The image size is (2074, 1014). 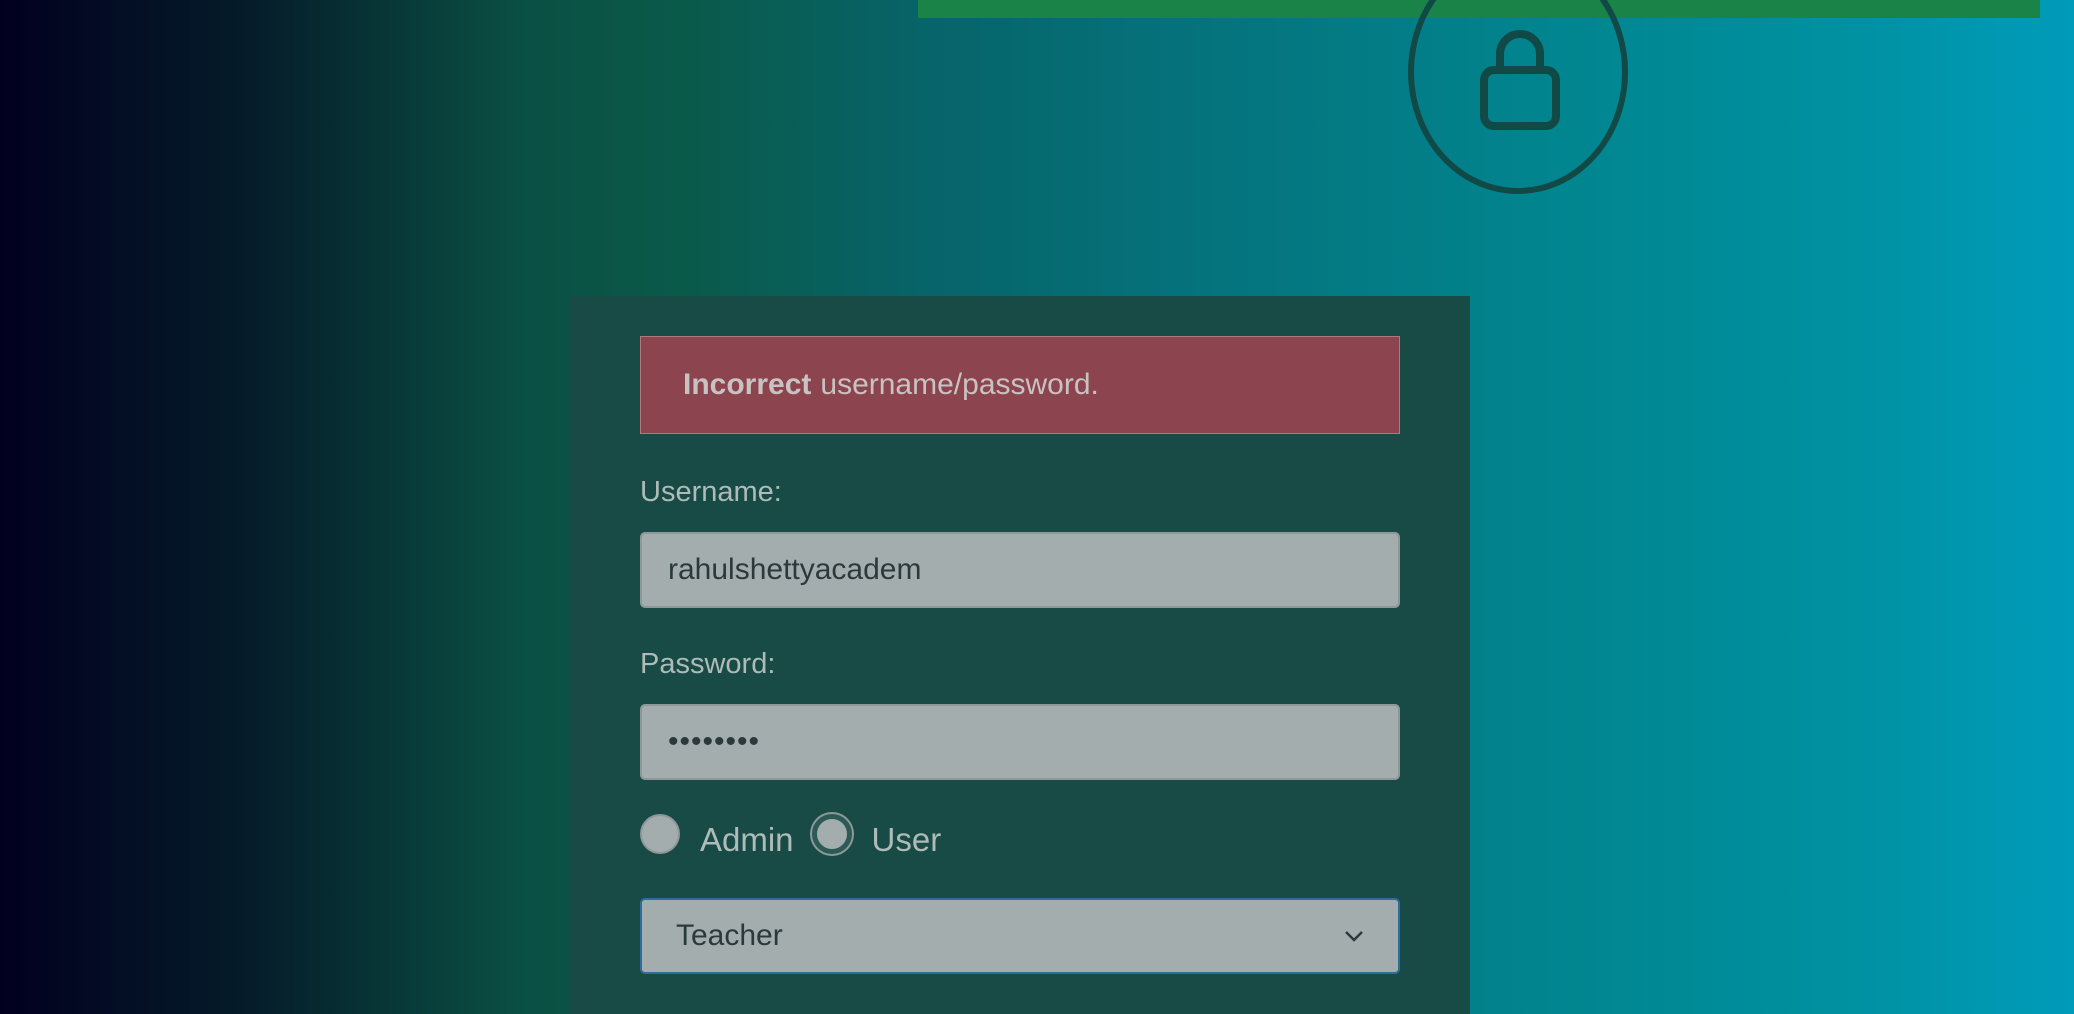 What do you see at coordinates (959, 384) in the screenshot?
I see `alert-message: username/password.` at bounding box center [959, 384].